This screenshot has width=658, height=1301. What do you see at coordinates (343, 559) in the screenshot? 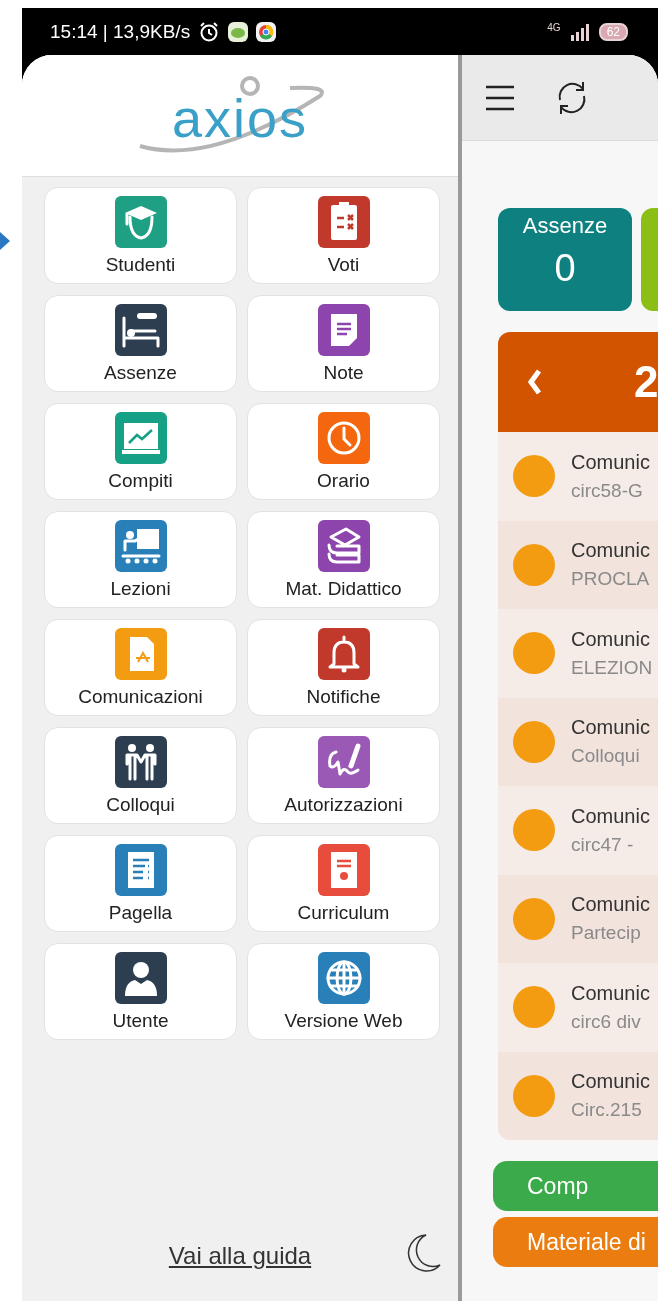
I see `menu-tile: Mat. Didattico` at bounding box center [343, 559].